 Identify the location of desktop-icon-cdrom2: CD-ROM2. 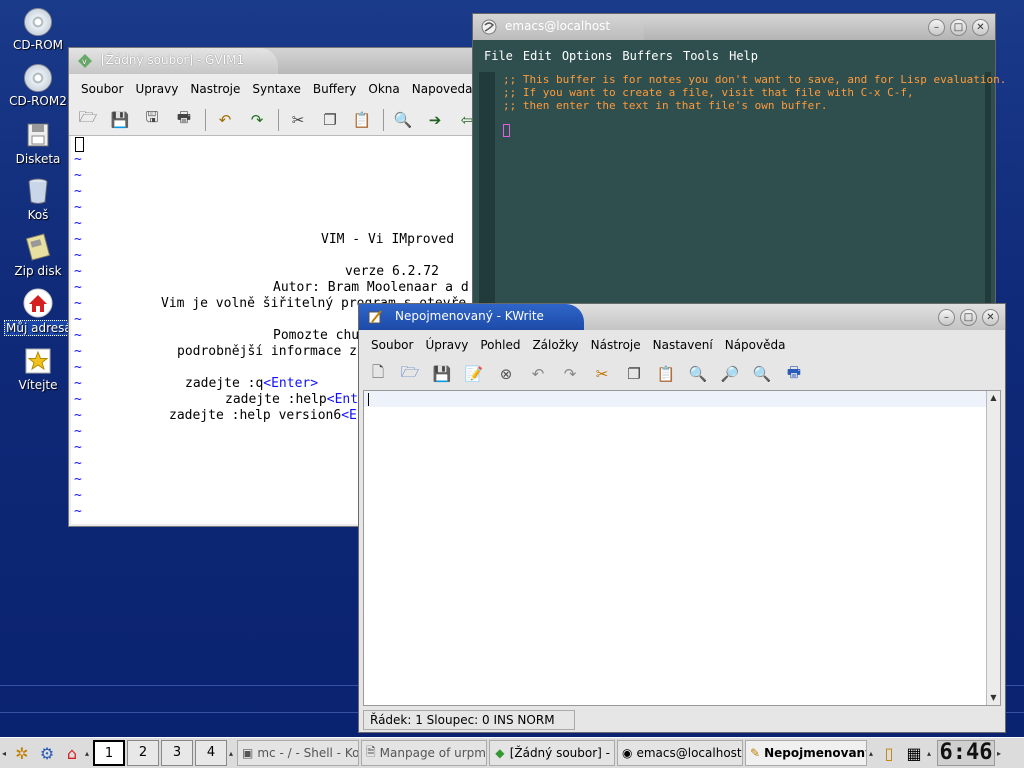
(38, 86).